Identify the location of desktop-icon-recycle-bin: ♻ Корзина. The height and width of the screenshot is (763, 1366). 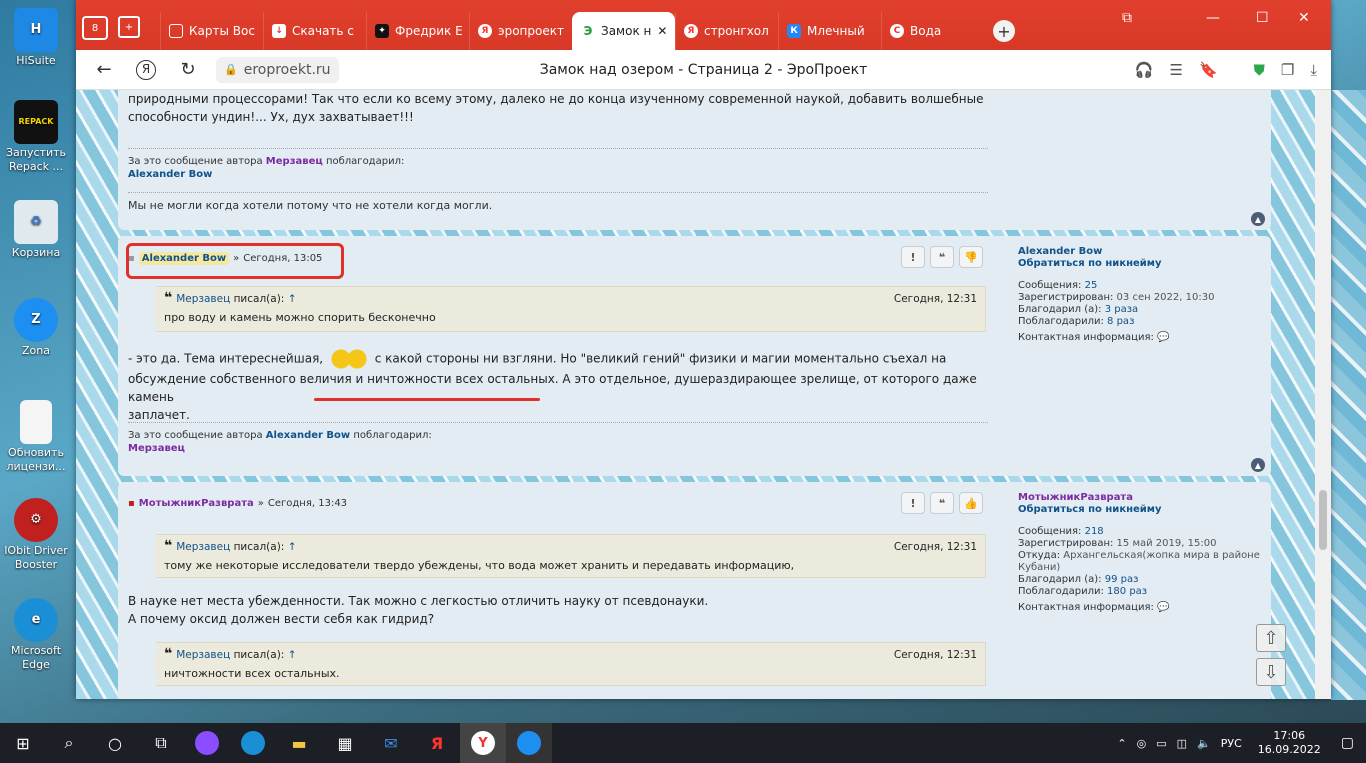
(36, 230).